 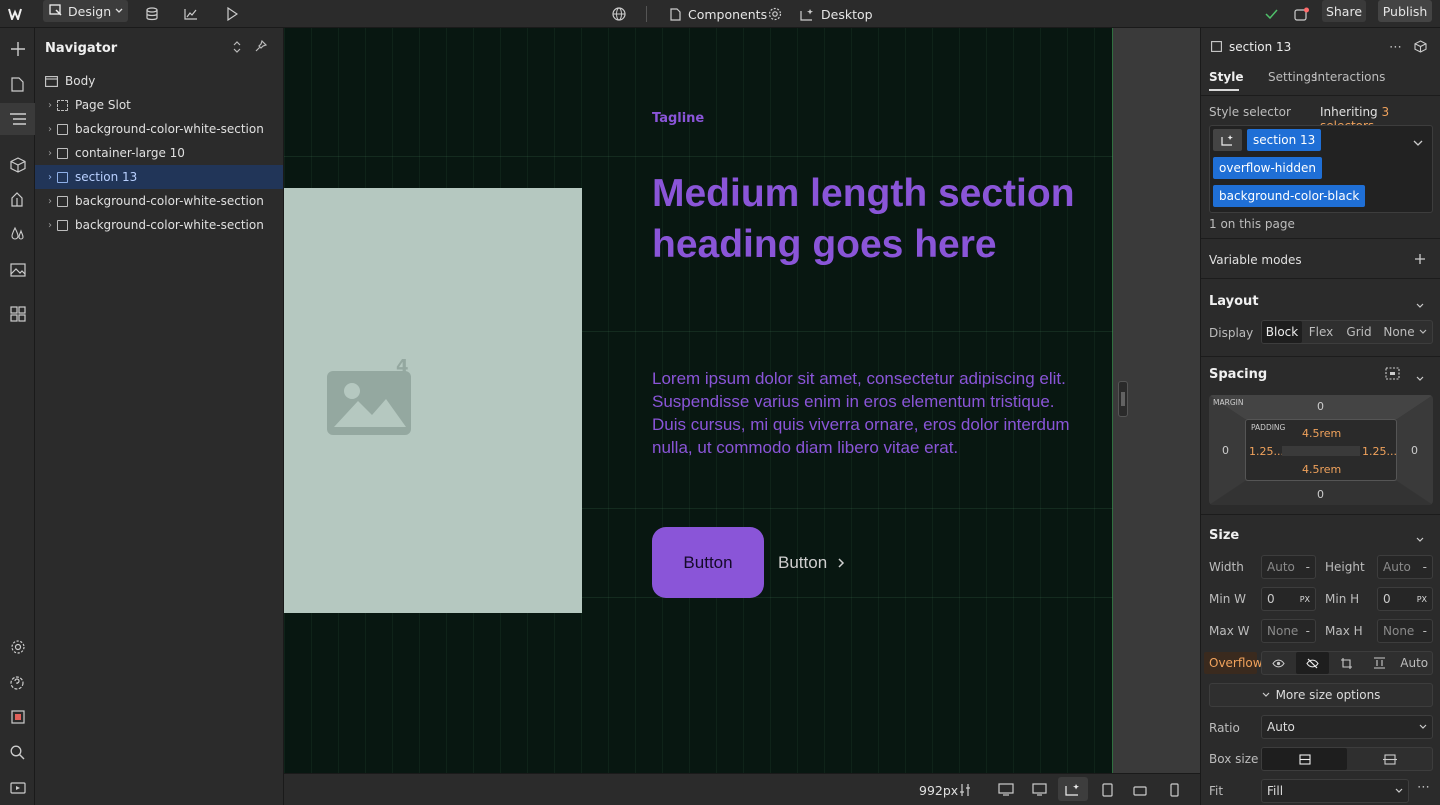 I want to click on overflow-clip-icon, so click(x=1380, y=663).